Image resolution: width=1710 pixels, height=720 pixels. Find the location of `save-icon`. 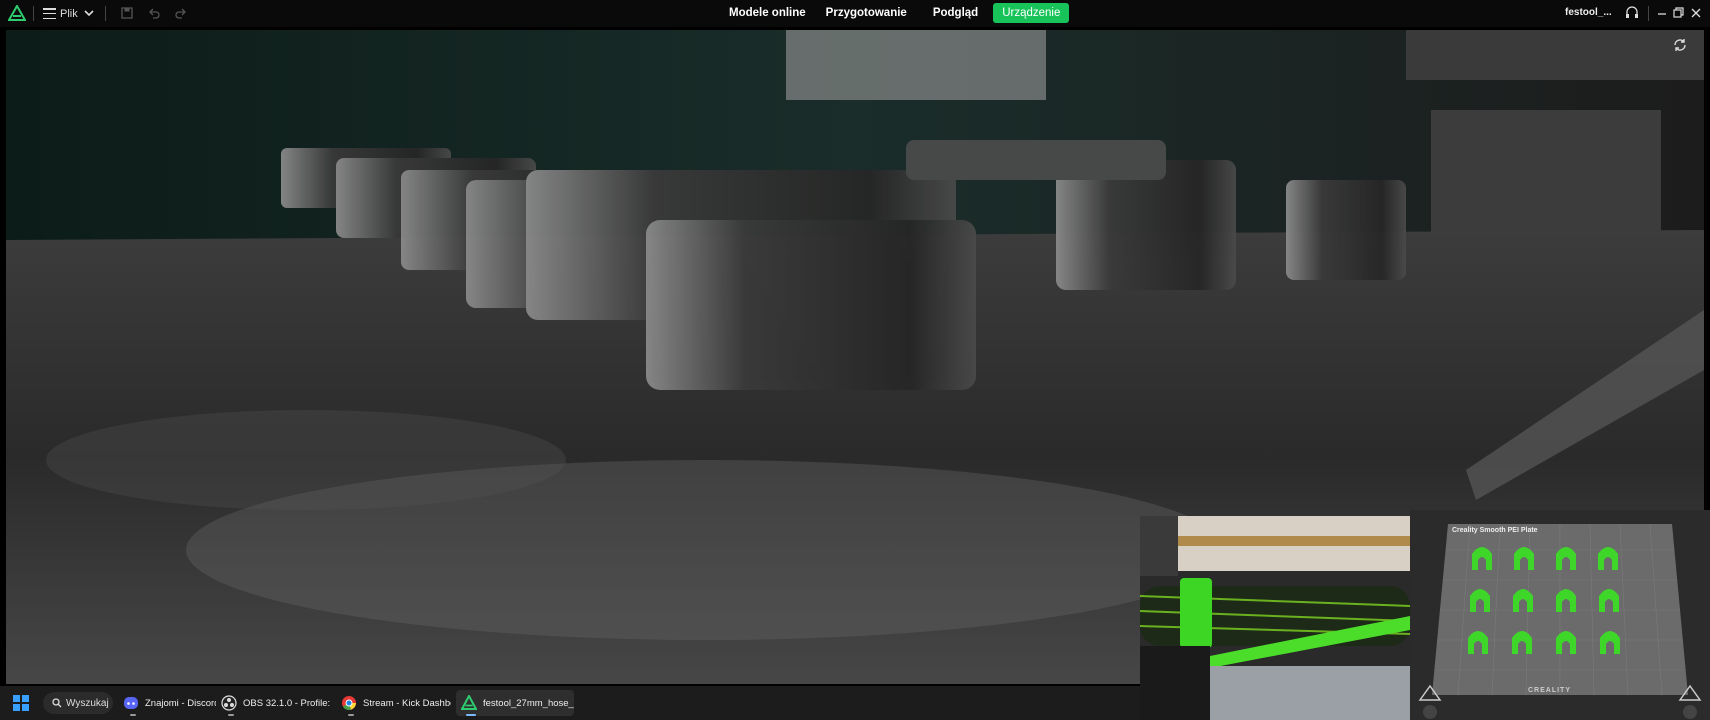

save-icon is located at coordinates (127, 13).